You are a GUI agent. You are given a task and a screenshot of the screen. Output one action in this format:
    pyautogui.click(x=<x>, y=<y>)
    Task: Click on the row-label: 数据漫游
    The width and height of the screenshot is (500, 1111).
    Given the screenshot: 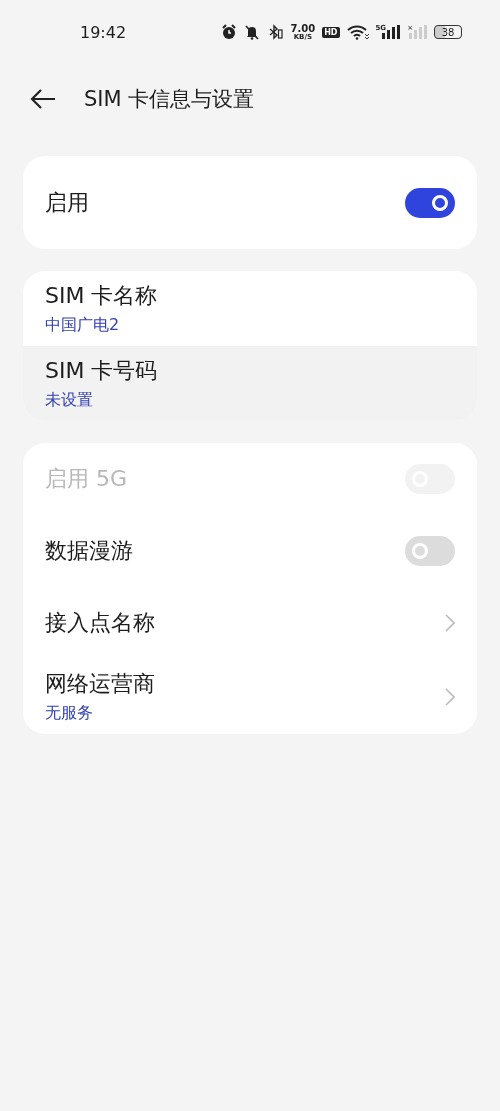 What is the action you would take?
    pyautogui.click(x=89, y=551)
    